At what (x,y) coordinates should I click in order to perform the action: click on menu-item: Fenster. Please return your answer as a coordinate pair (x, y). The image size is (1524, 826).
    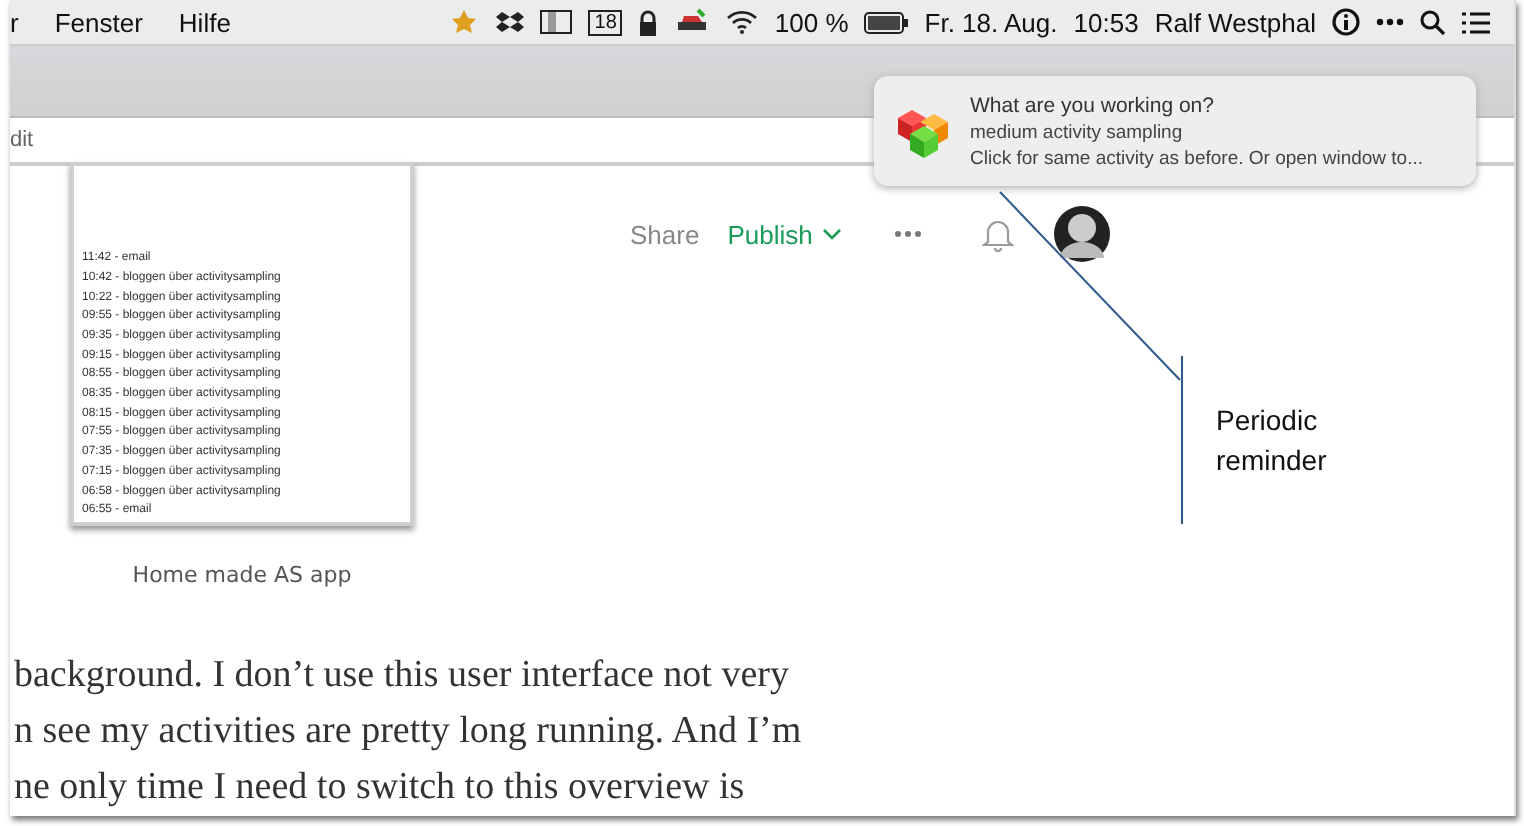
    Looking at the image, I should click on (98, 22).